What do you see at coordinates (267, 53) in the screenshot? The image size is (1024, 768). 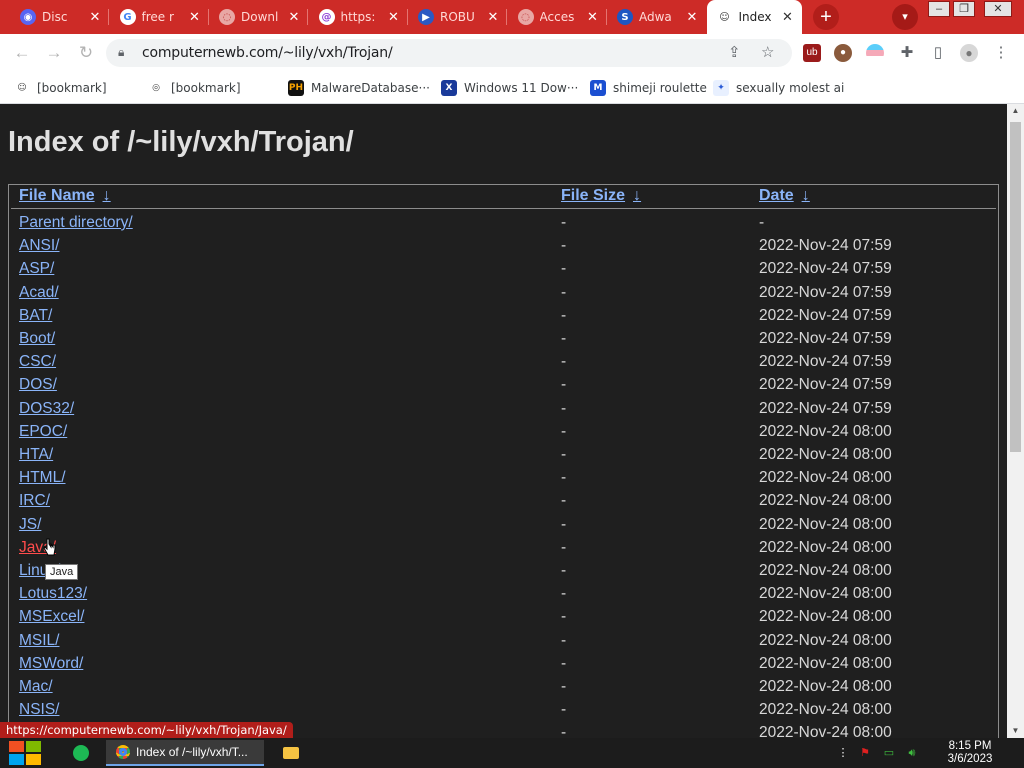 I see `address-url: computernewb.com/~lily/vxh/Trojan/` at bounding box center [267, 53].